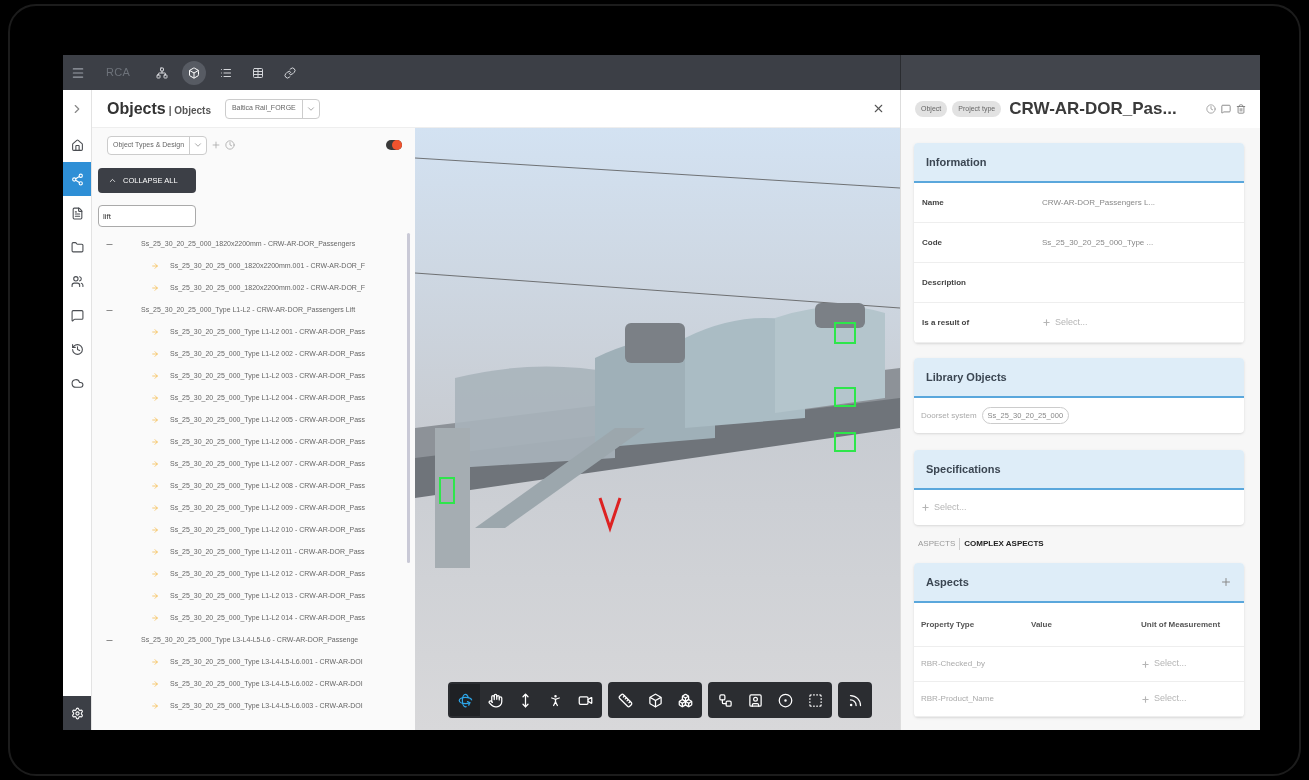  I want to click on settings-button, so click(77, 713).